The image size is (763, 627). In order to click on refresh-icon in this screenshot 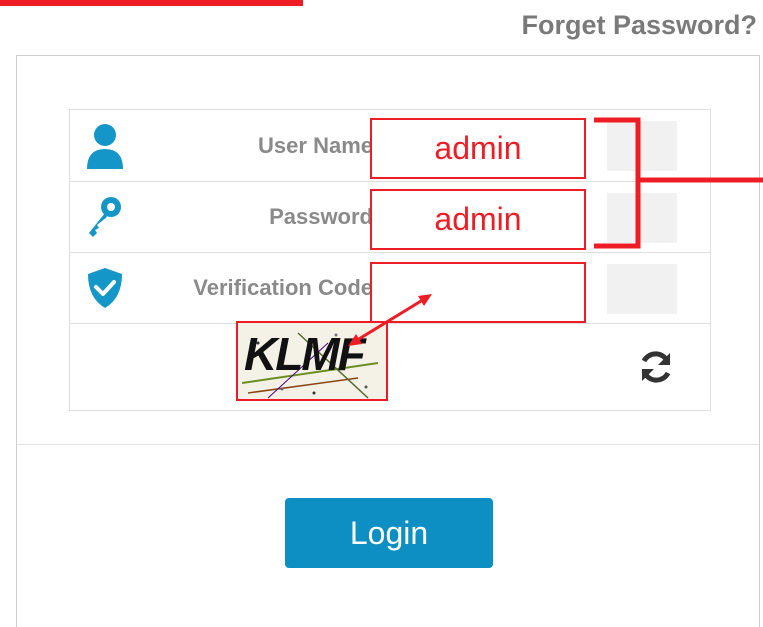, I will do `click(656, 367)`.